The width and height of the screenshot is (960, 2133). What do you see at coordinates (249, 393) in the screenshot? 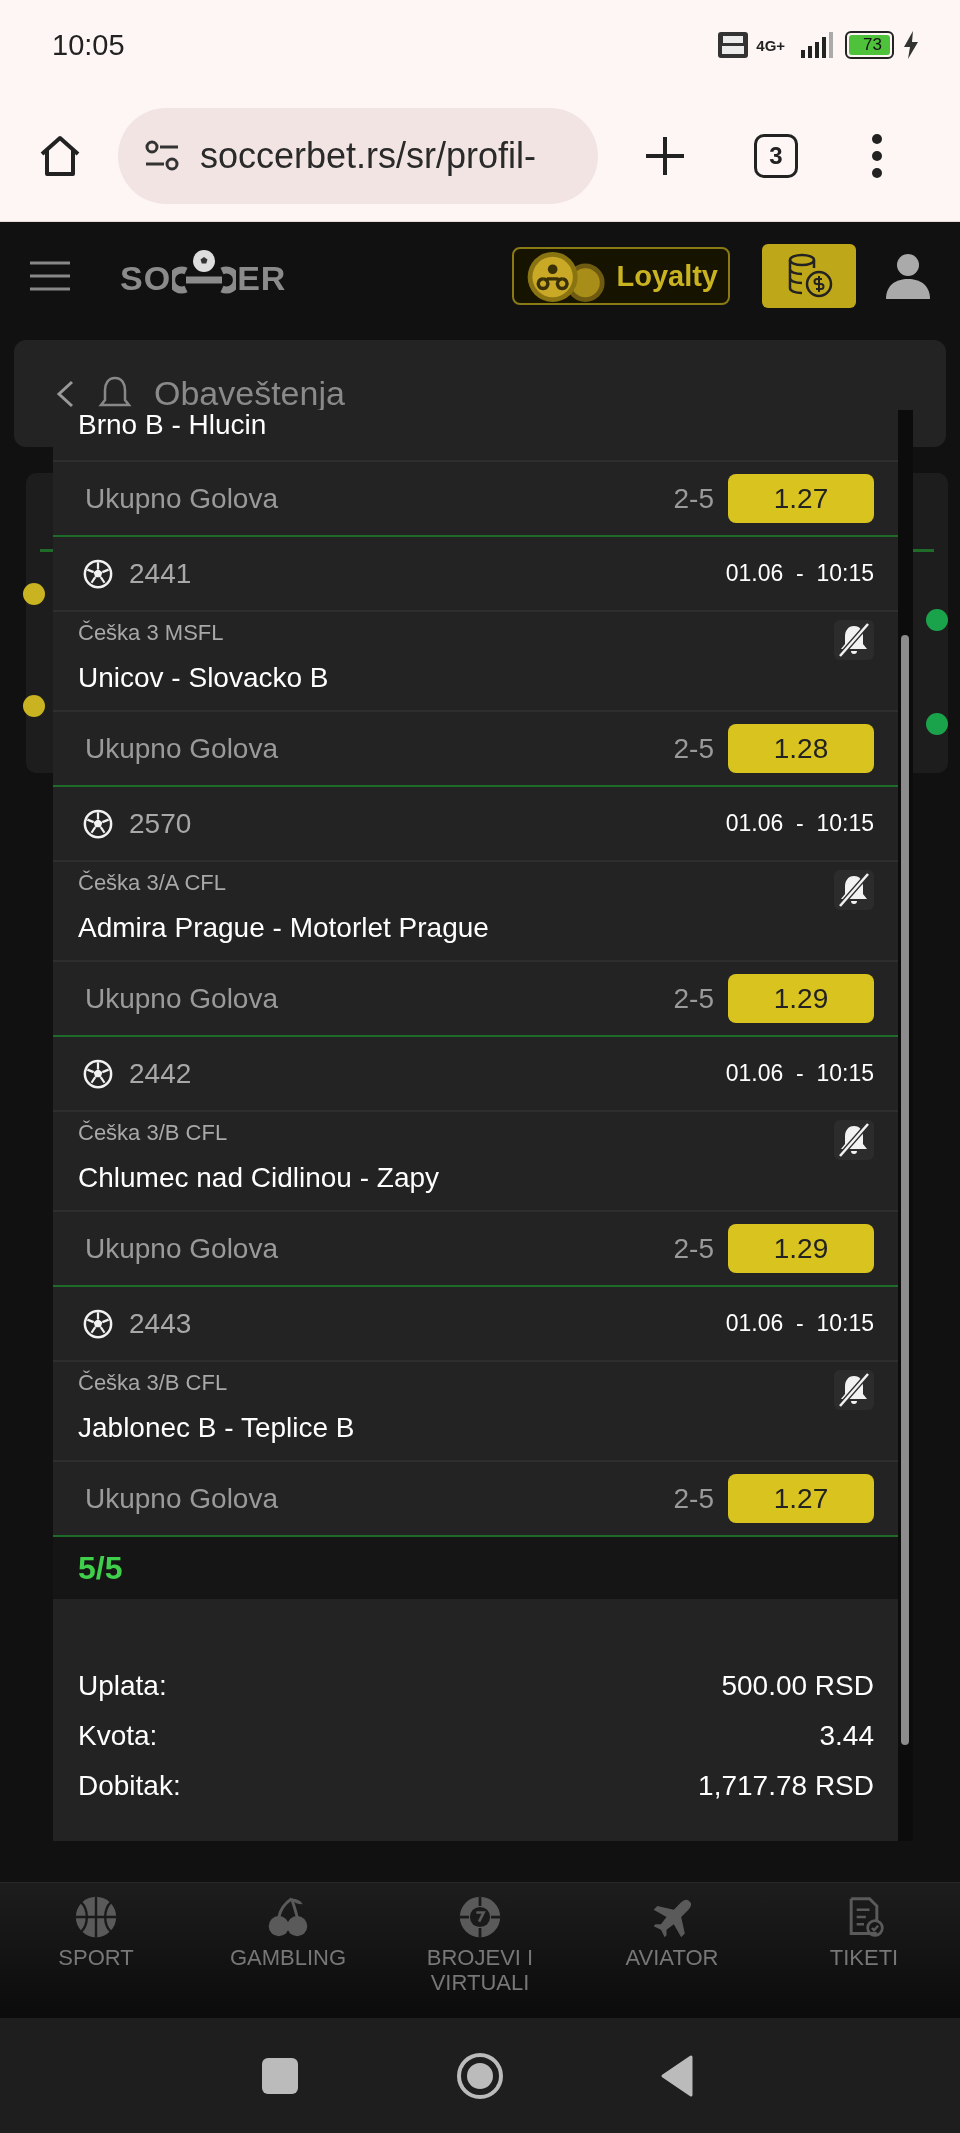
I see `page-title: Obaveštenja` at bounding box center [249, 393].